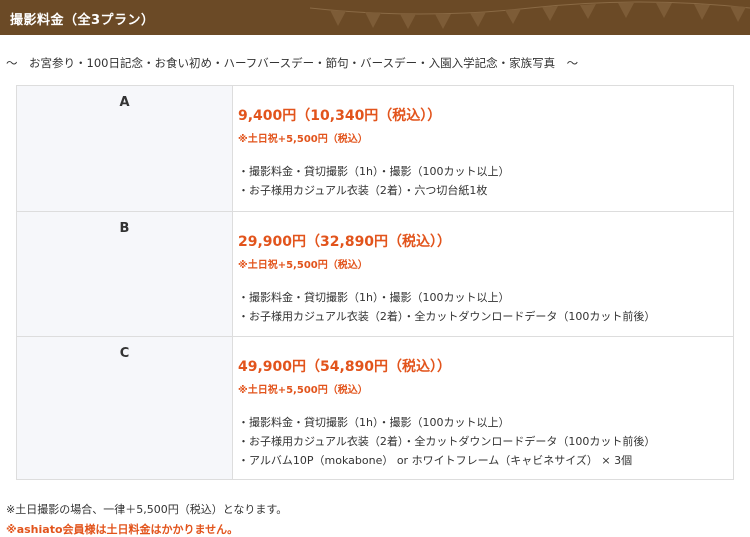  I want to click on section-header: 撮影料金（全3プラン）, so click(375, 17).